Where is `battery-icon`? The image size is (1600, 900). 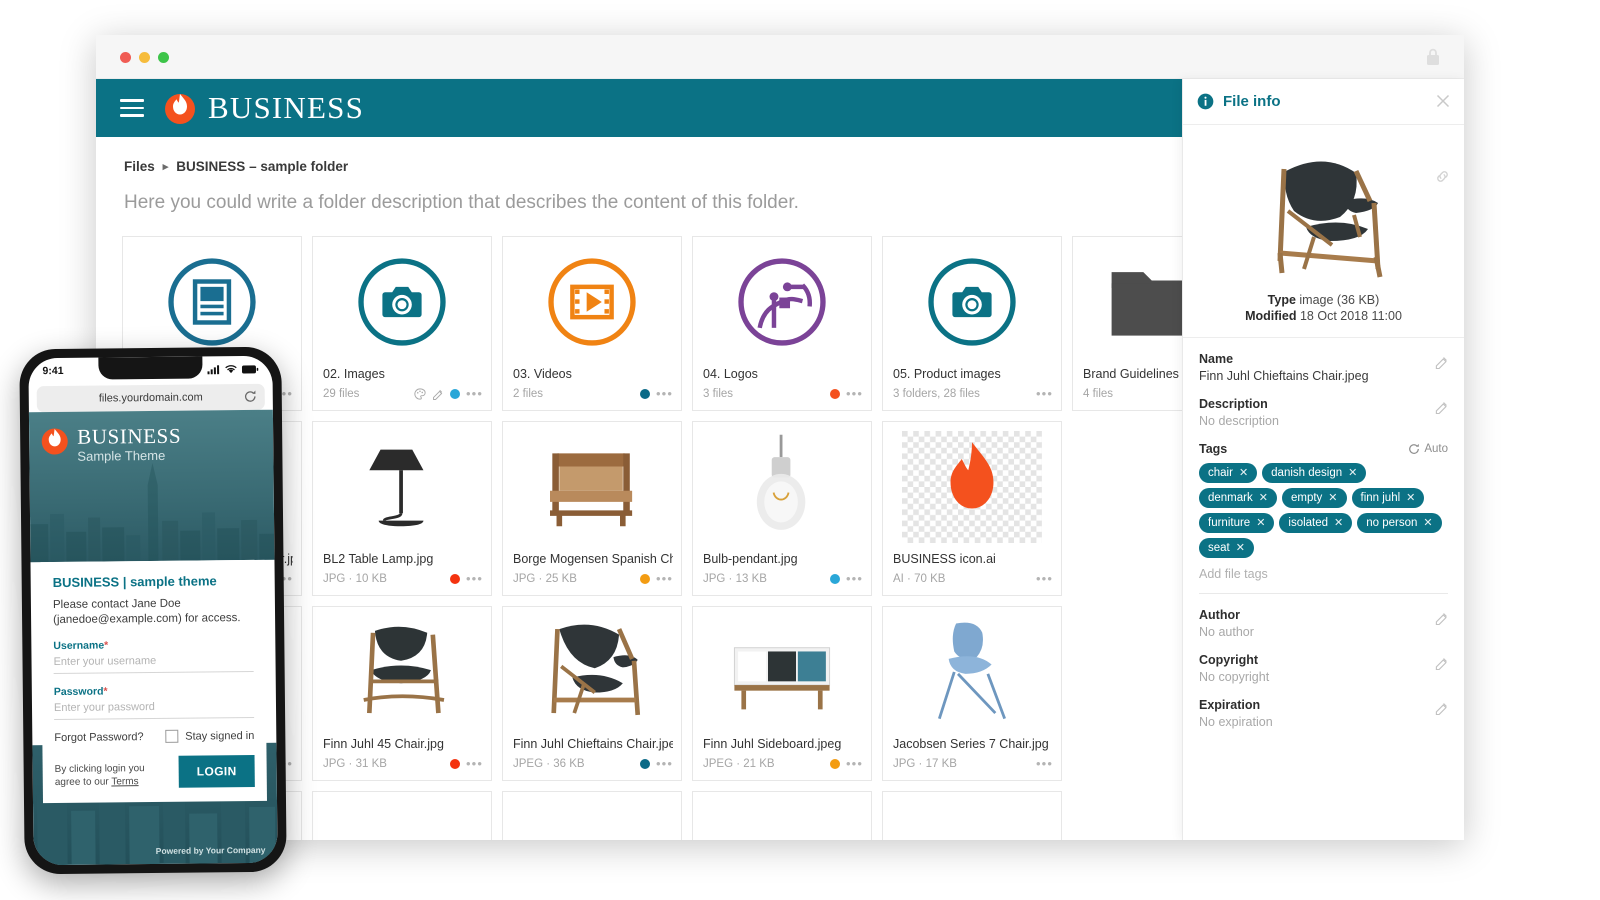 battery-icon is located at coordinates (250, 369).